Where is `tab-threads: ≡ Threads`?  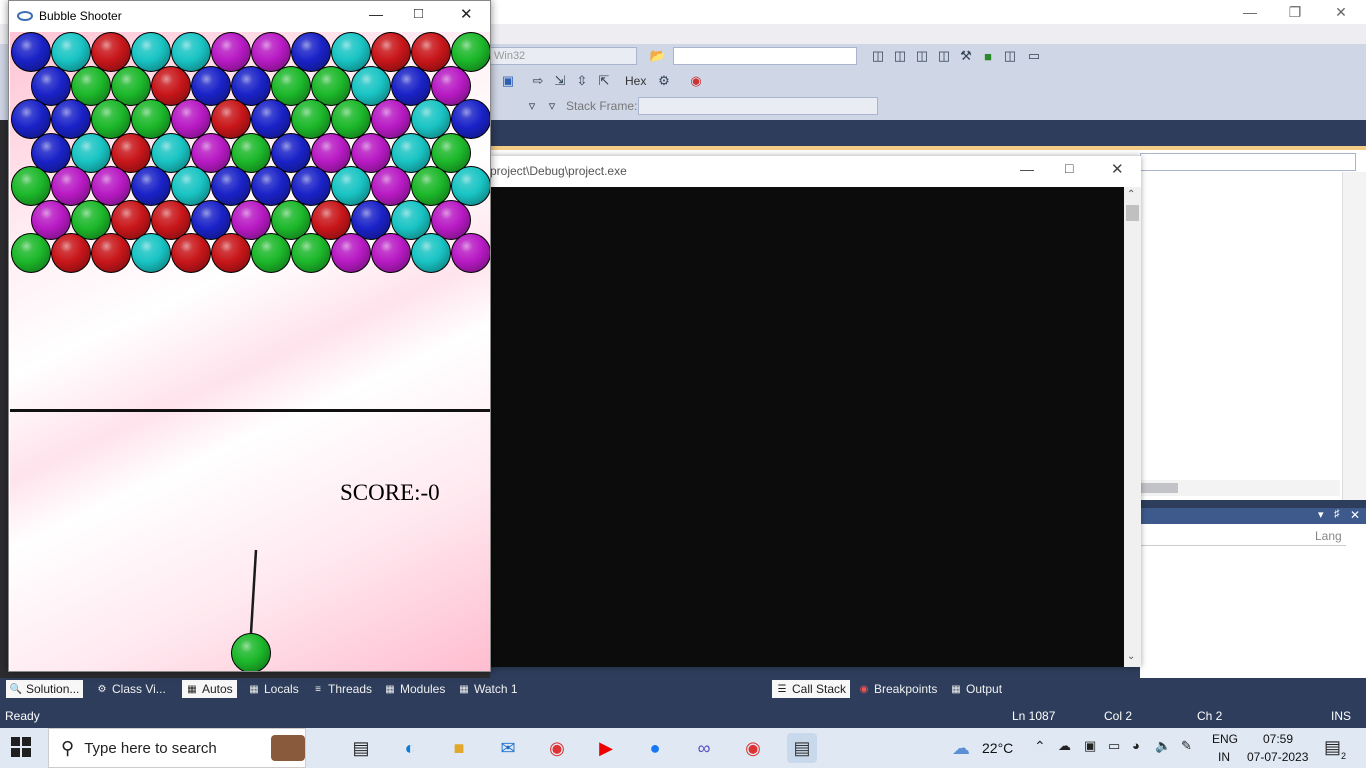 tab-threads: ≡ Threads is located at coordinates (342, 689).